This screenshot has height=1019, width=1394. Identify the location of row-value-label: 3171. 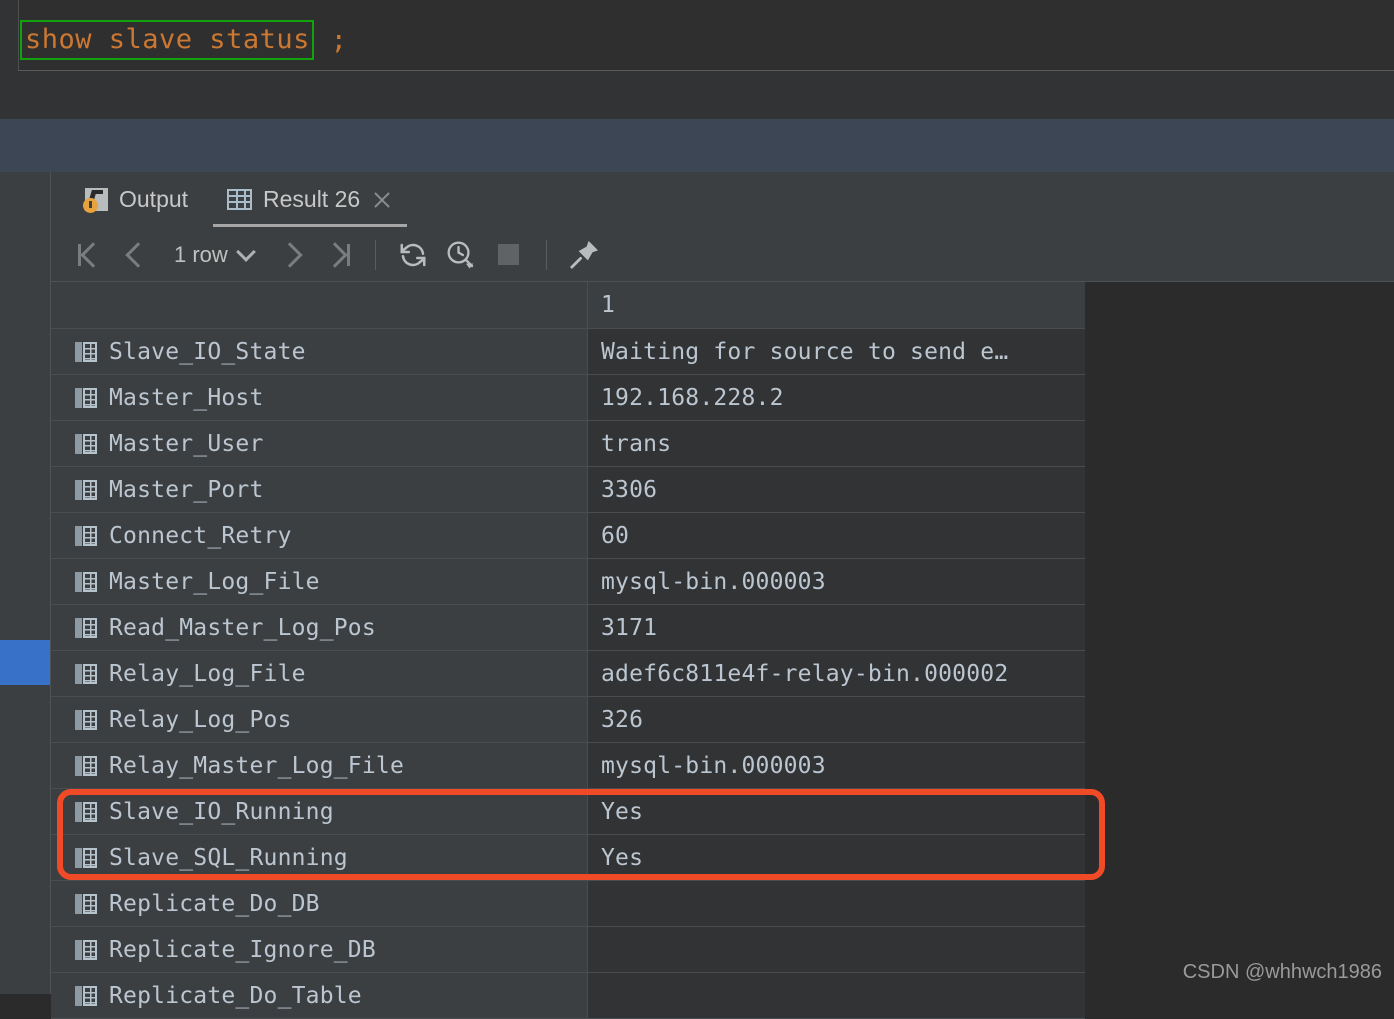
(629, 627).